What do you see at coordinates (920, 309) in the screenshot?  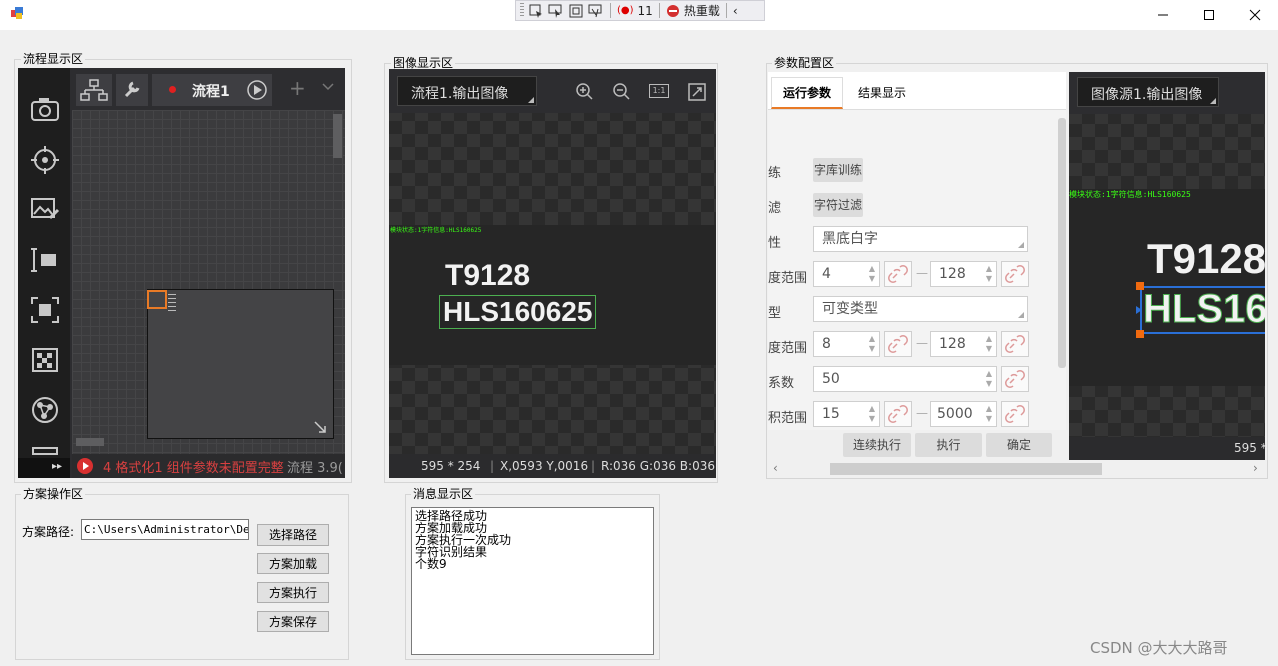 I see `width-type-select: 可变类型` at bounding box center [920, 309].